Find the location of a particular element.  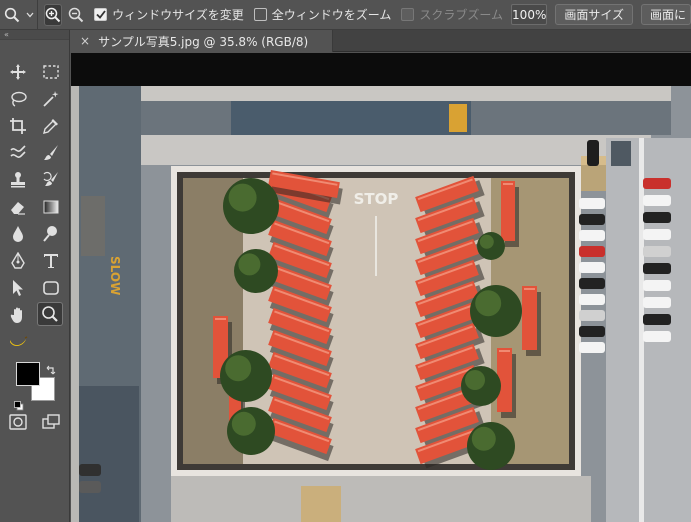

scrubby-zoom-checkbox: スクラブズーム is located at coordinates (452, 14).